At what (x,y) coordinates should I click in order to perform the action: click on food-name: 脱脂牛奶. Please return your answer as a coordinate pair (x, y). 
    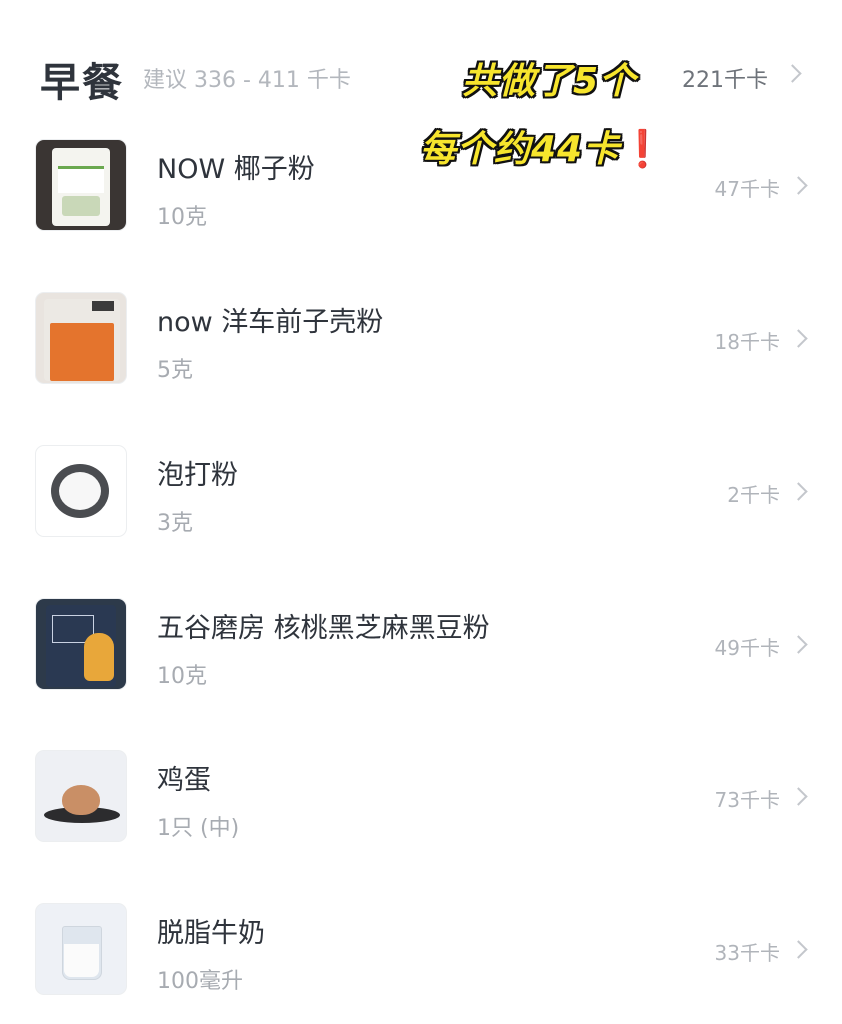
    Looking at the image, I should click on (211, 933).